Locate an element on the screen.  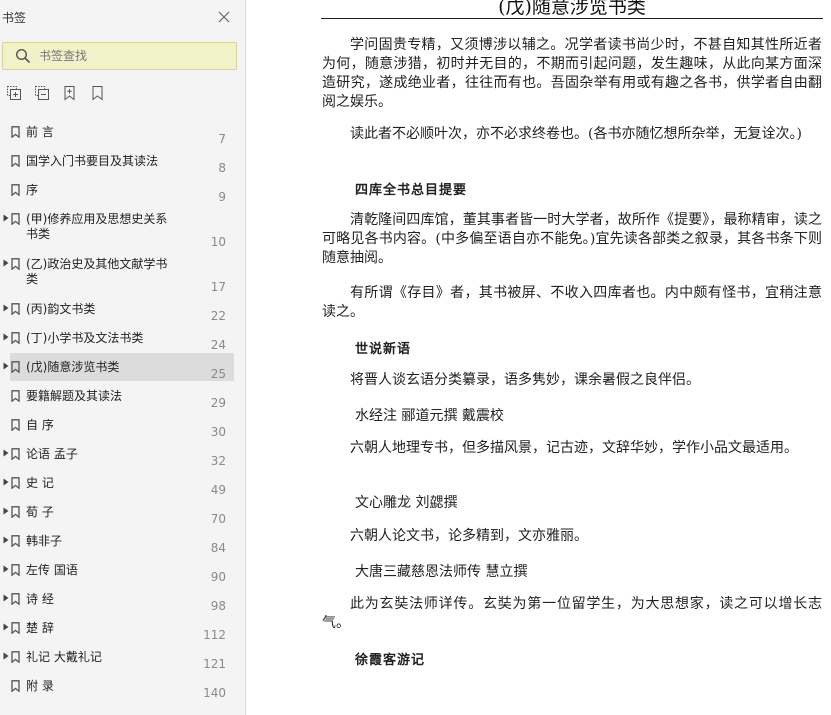
bookmark-page-number: 7 is located at coordinates (222, 139).